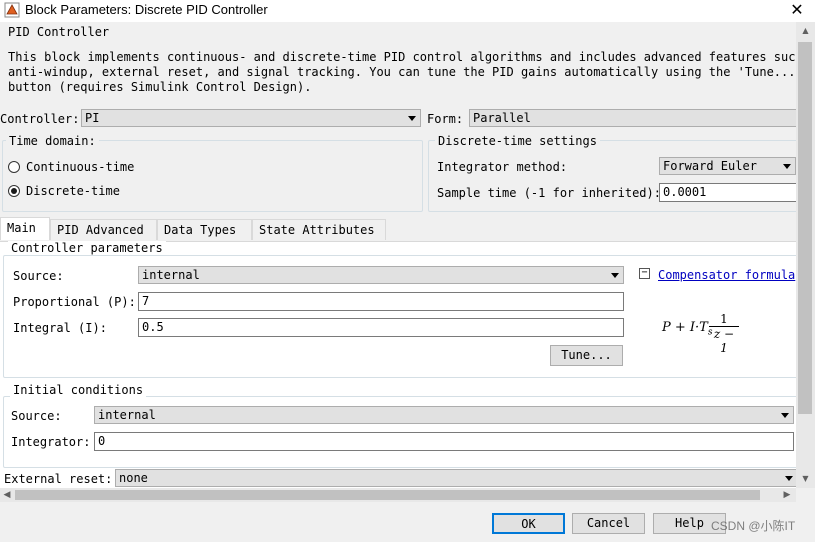  Describe the element at coordinates (517, 141) in the screenshot. I see `discrete-settings-label: Discrete-time settings` at that location.